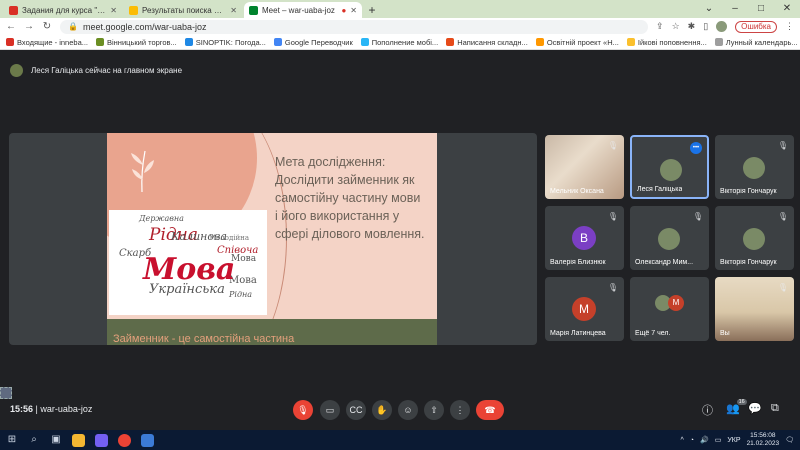 The width and height of the screenshot is (800, 450). I want to click on participant-tile: М 🎙 Марія Латинцева, so click(584, 309).